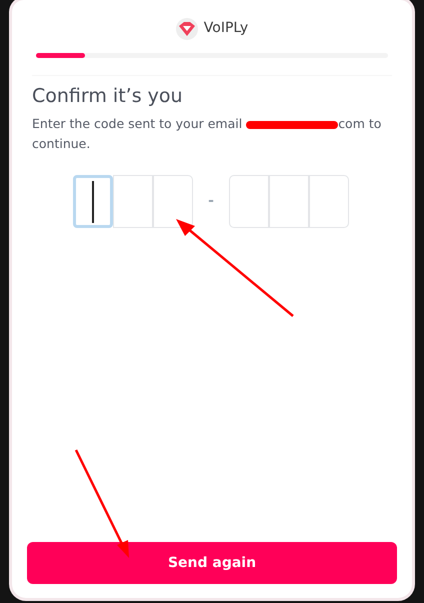  I want to click on page-title: Confirm it’s you, so click(108, 96).